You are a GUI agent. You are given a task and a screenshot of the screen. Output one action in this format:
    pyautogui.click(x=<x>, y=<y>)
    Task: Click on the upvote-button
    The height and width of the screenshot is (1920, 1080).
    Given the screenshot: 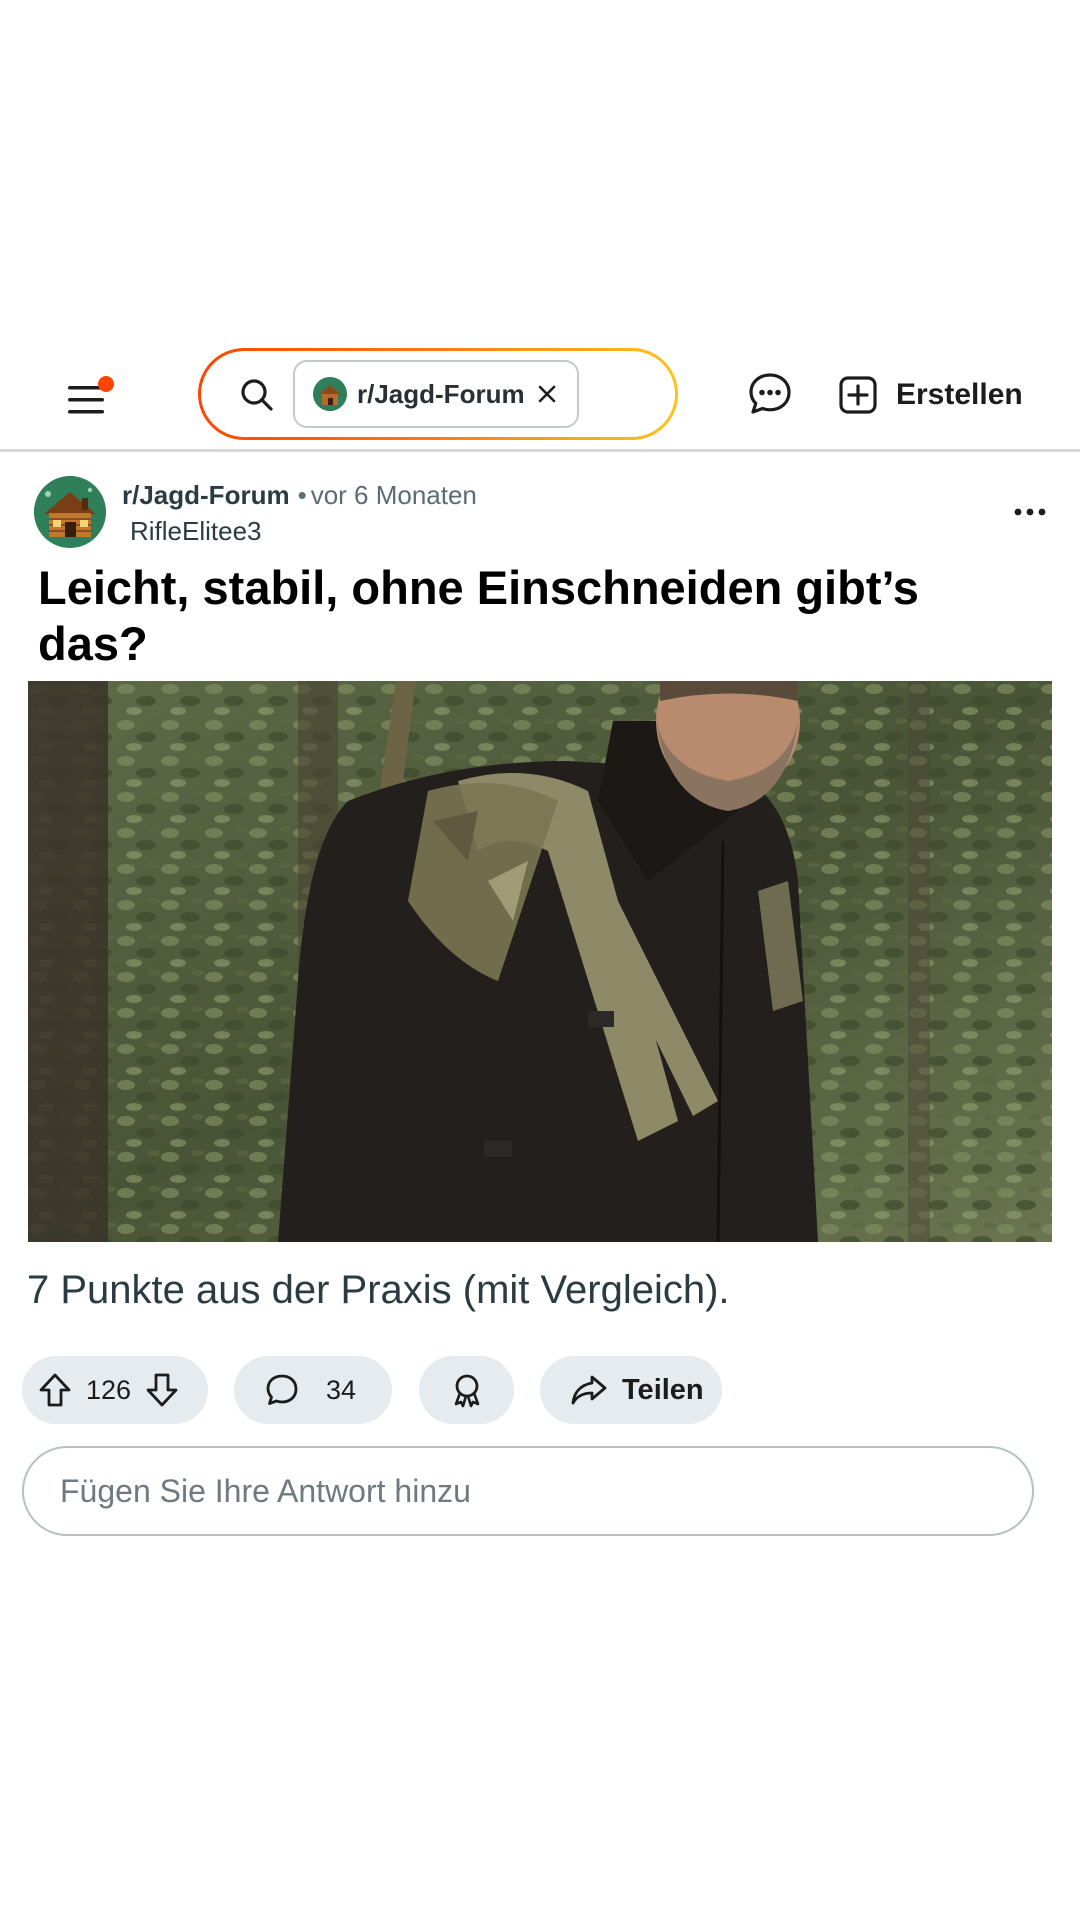 What is the action you would take?
    pyautogui.click(x=55, y=1390)
    